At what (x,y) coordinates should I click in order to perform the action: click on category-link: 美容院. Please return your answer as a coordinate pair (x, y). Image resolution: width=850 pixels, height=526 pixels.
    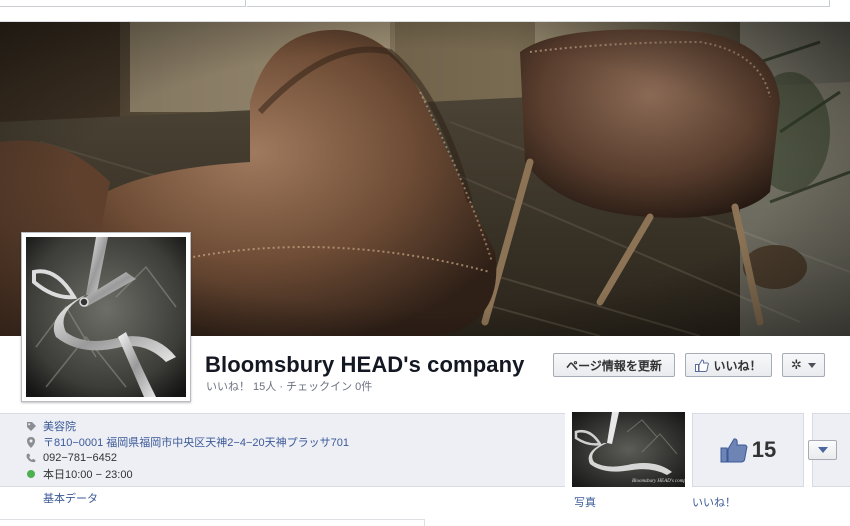
    Looking at the image, I should click on (59, 426).